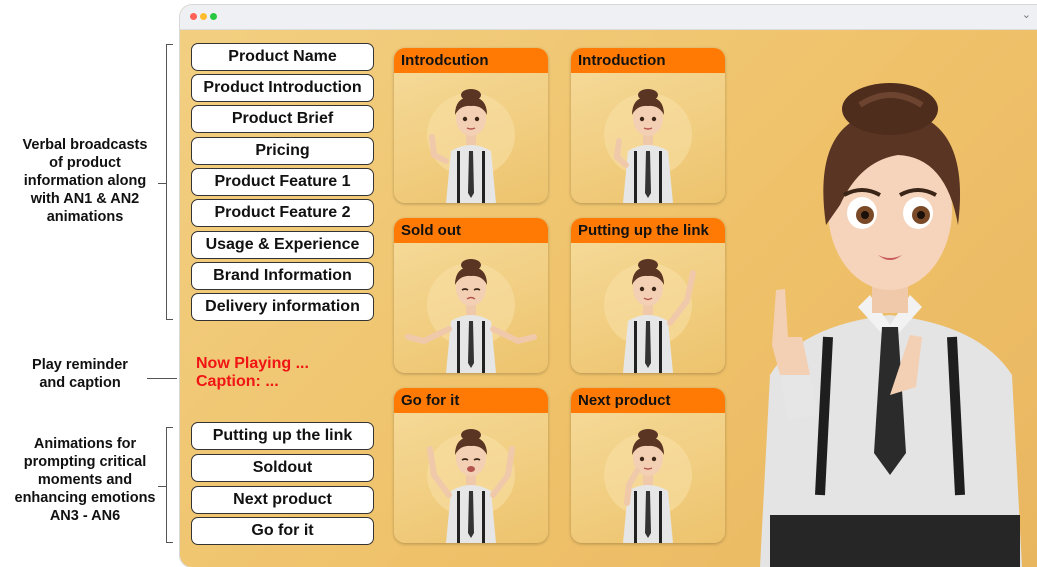  Describe the element at coordinates (471, 400) in the screenshot. I see `card-title: Go for it` at that location.